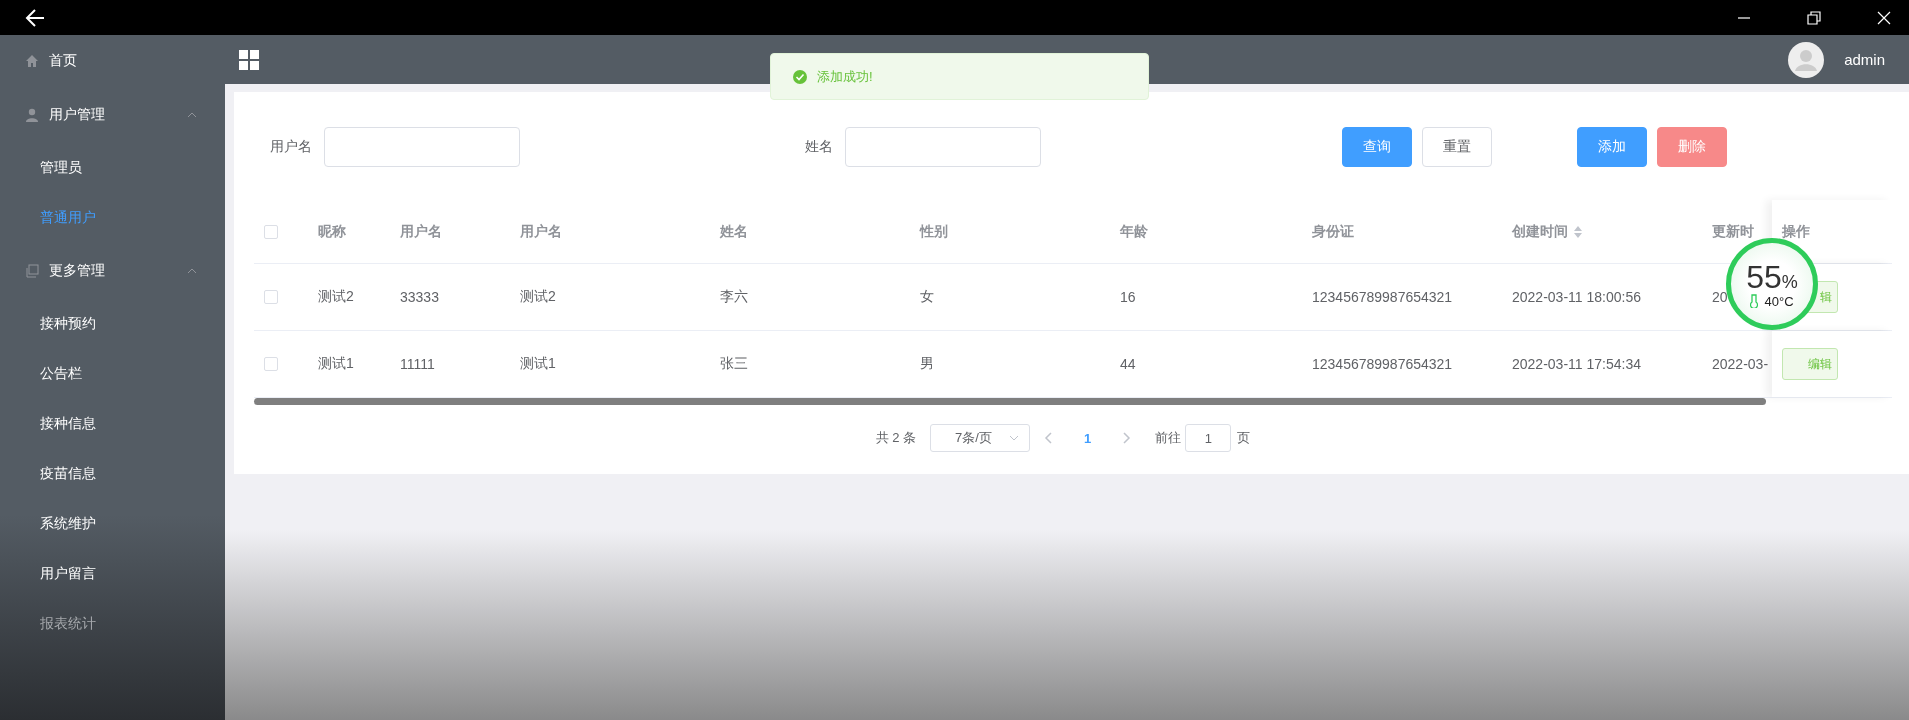  What do you see at coordinates (1128, 364) in the screenshot?
I see `table-cell: 44` at bounding box center [1128, 364].